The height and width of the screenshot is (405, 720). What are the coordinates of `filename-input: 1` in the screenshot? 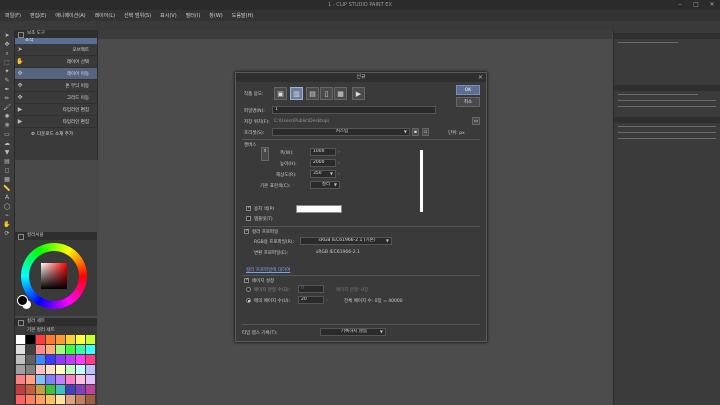 It's located at (354, 110).